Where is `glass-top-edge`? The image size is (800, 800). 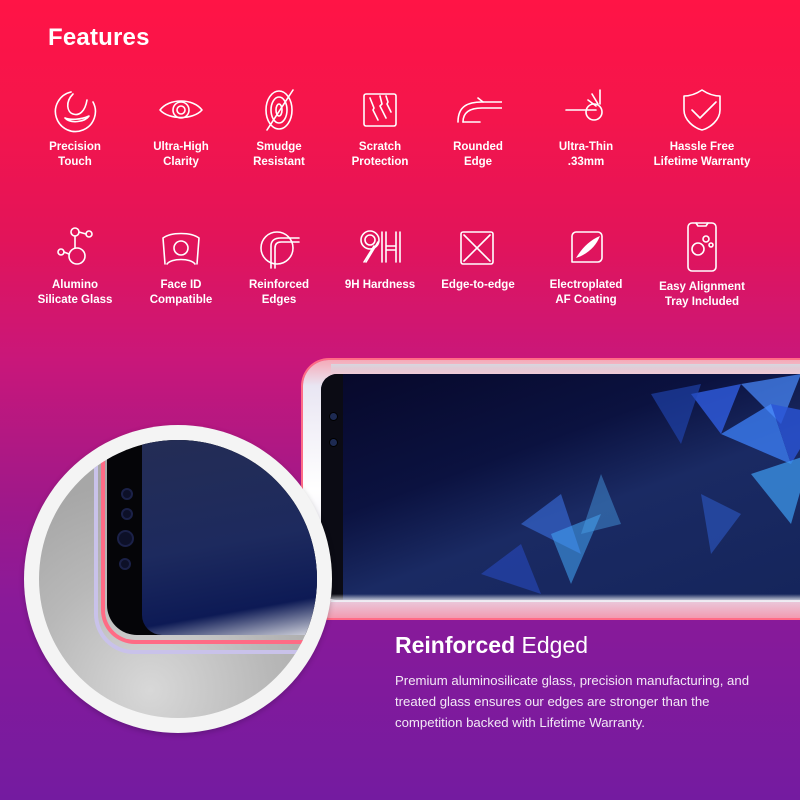
glass-top-edge is located at coordinates (565, 369).